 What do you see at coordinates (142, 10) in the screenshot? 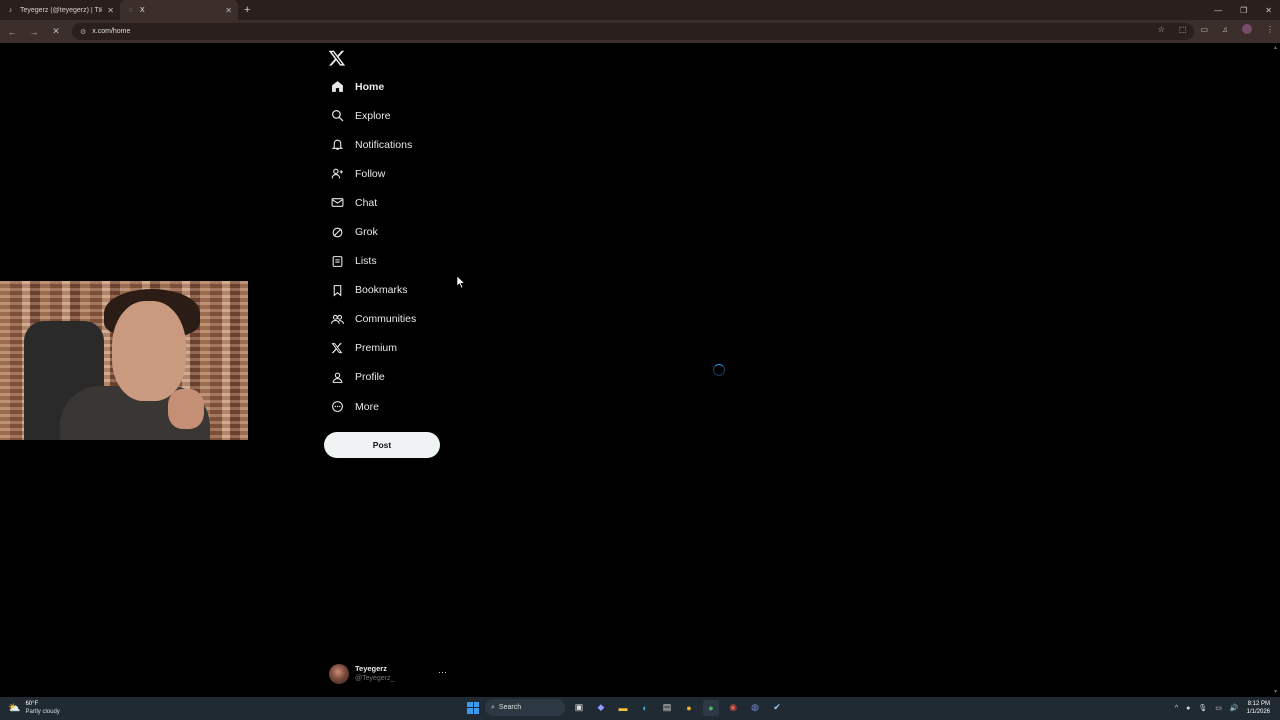
I see `tab-title: X` at bounding box center [142, 10].